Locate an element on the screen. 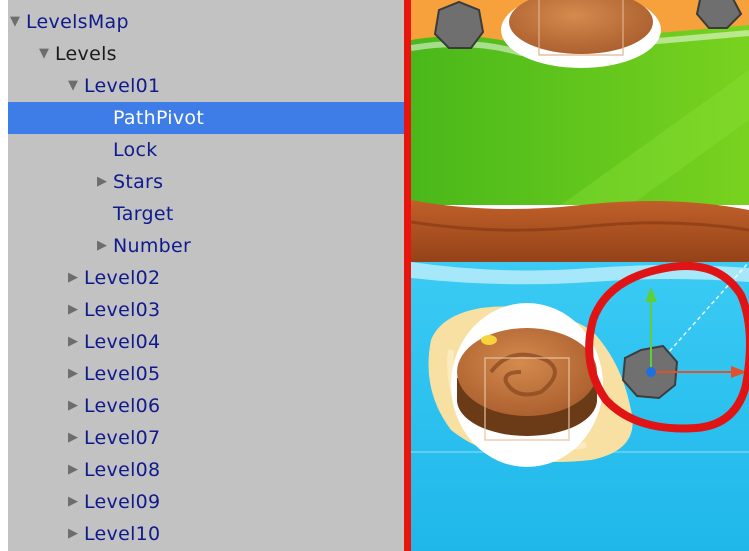  hierarchy-item-level08: ▶ Level08 is located at coordinates (206, 470).